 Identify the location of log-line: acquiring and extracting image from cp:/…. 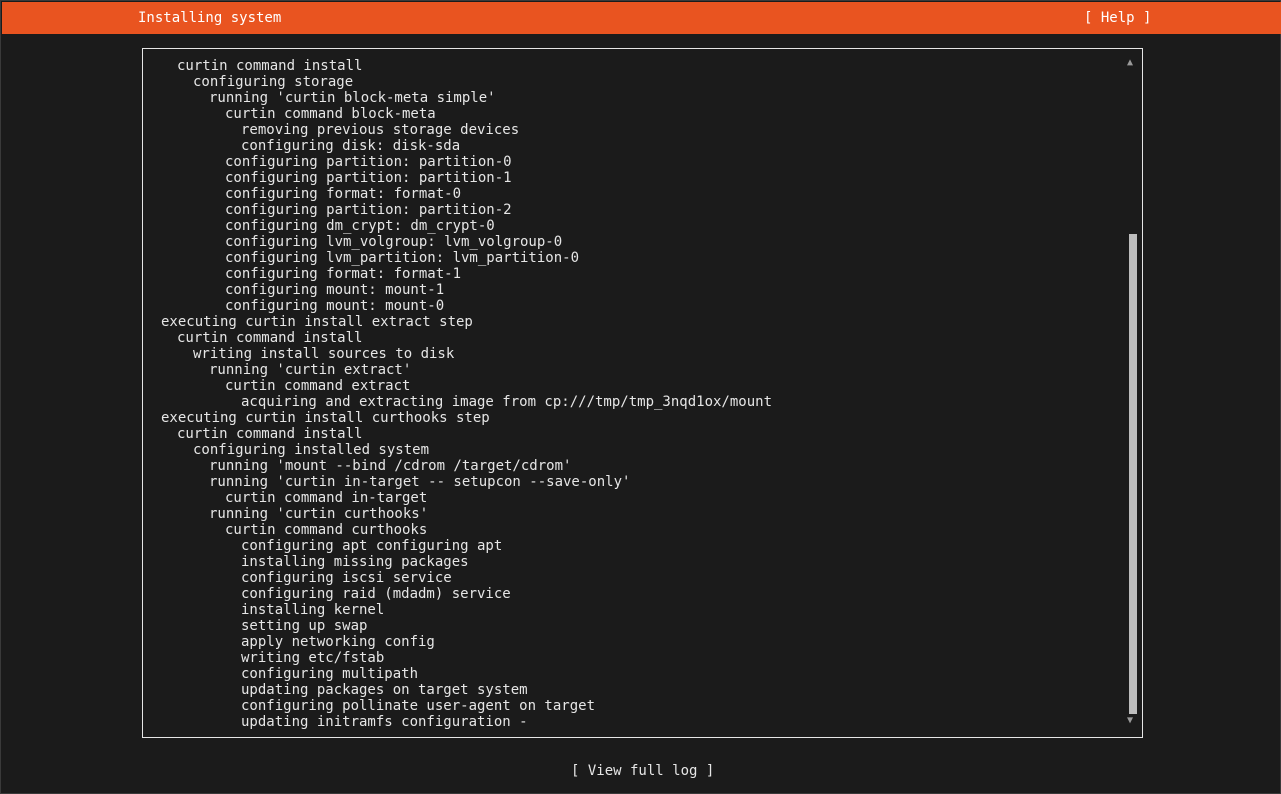
(507, 402).